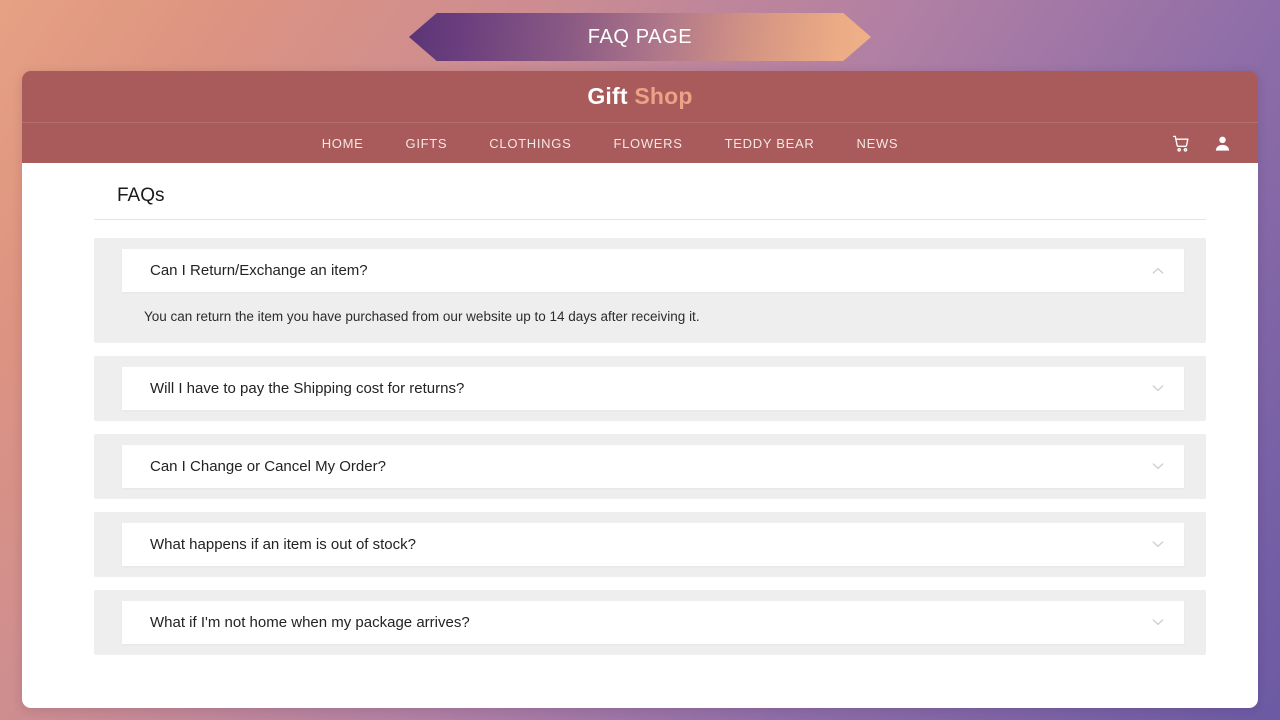  What do you see at coordinates (770, 143) in the screenshot?
I see `nav-item-teddy-bear: TEDDY BEAR` at bounding box center [770, 143].